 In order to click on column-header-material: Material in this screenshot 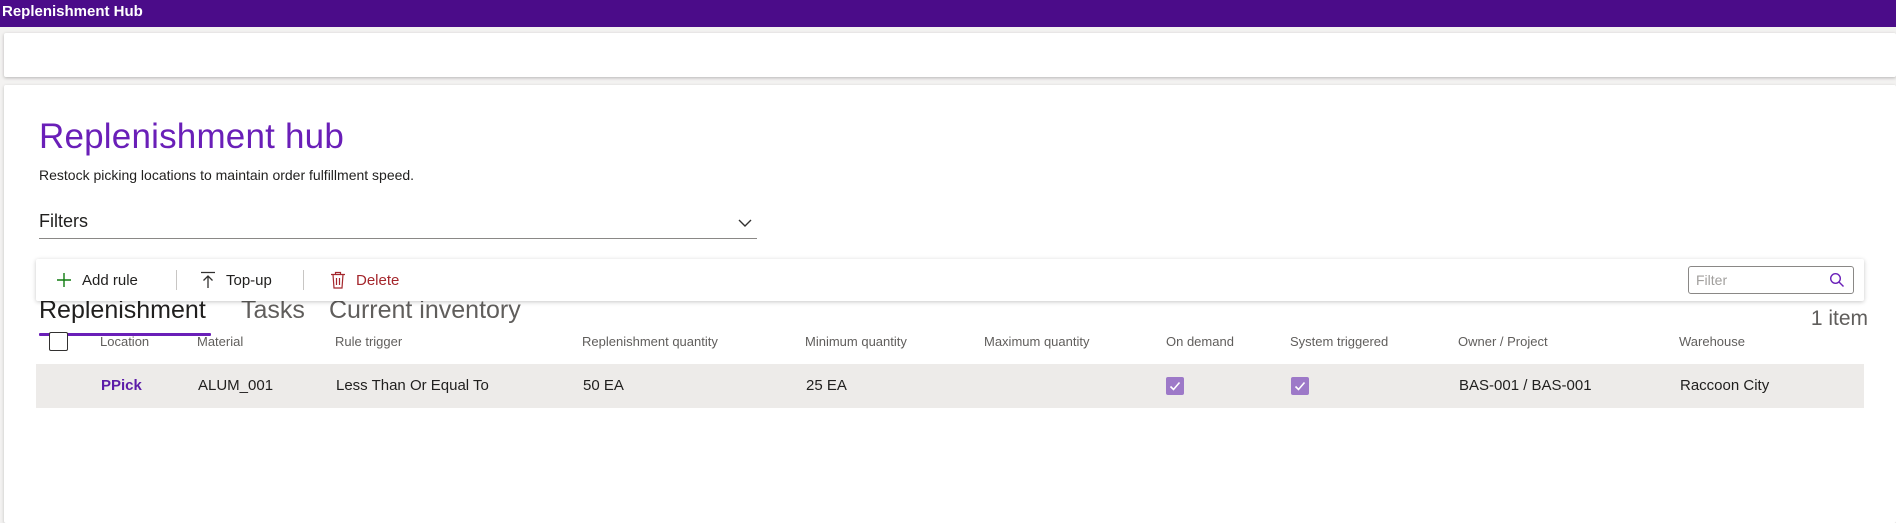, I will do `click(220, 341)`.